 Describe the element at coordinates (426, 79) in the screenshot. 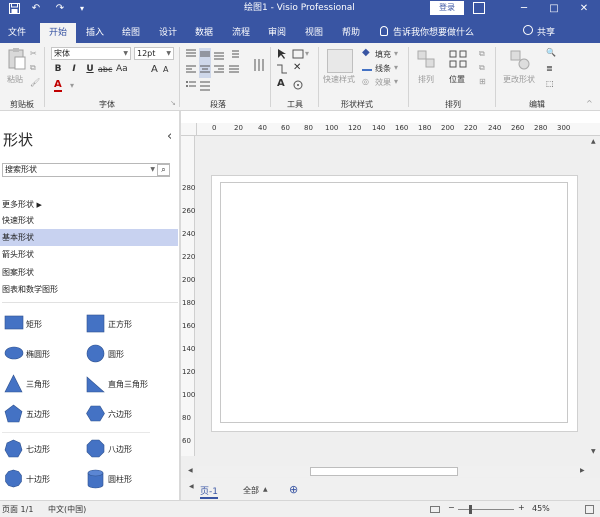

I see `arrange-button: 排列` at that location.